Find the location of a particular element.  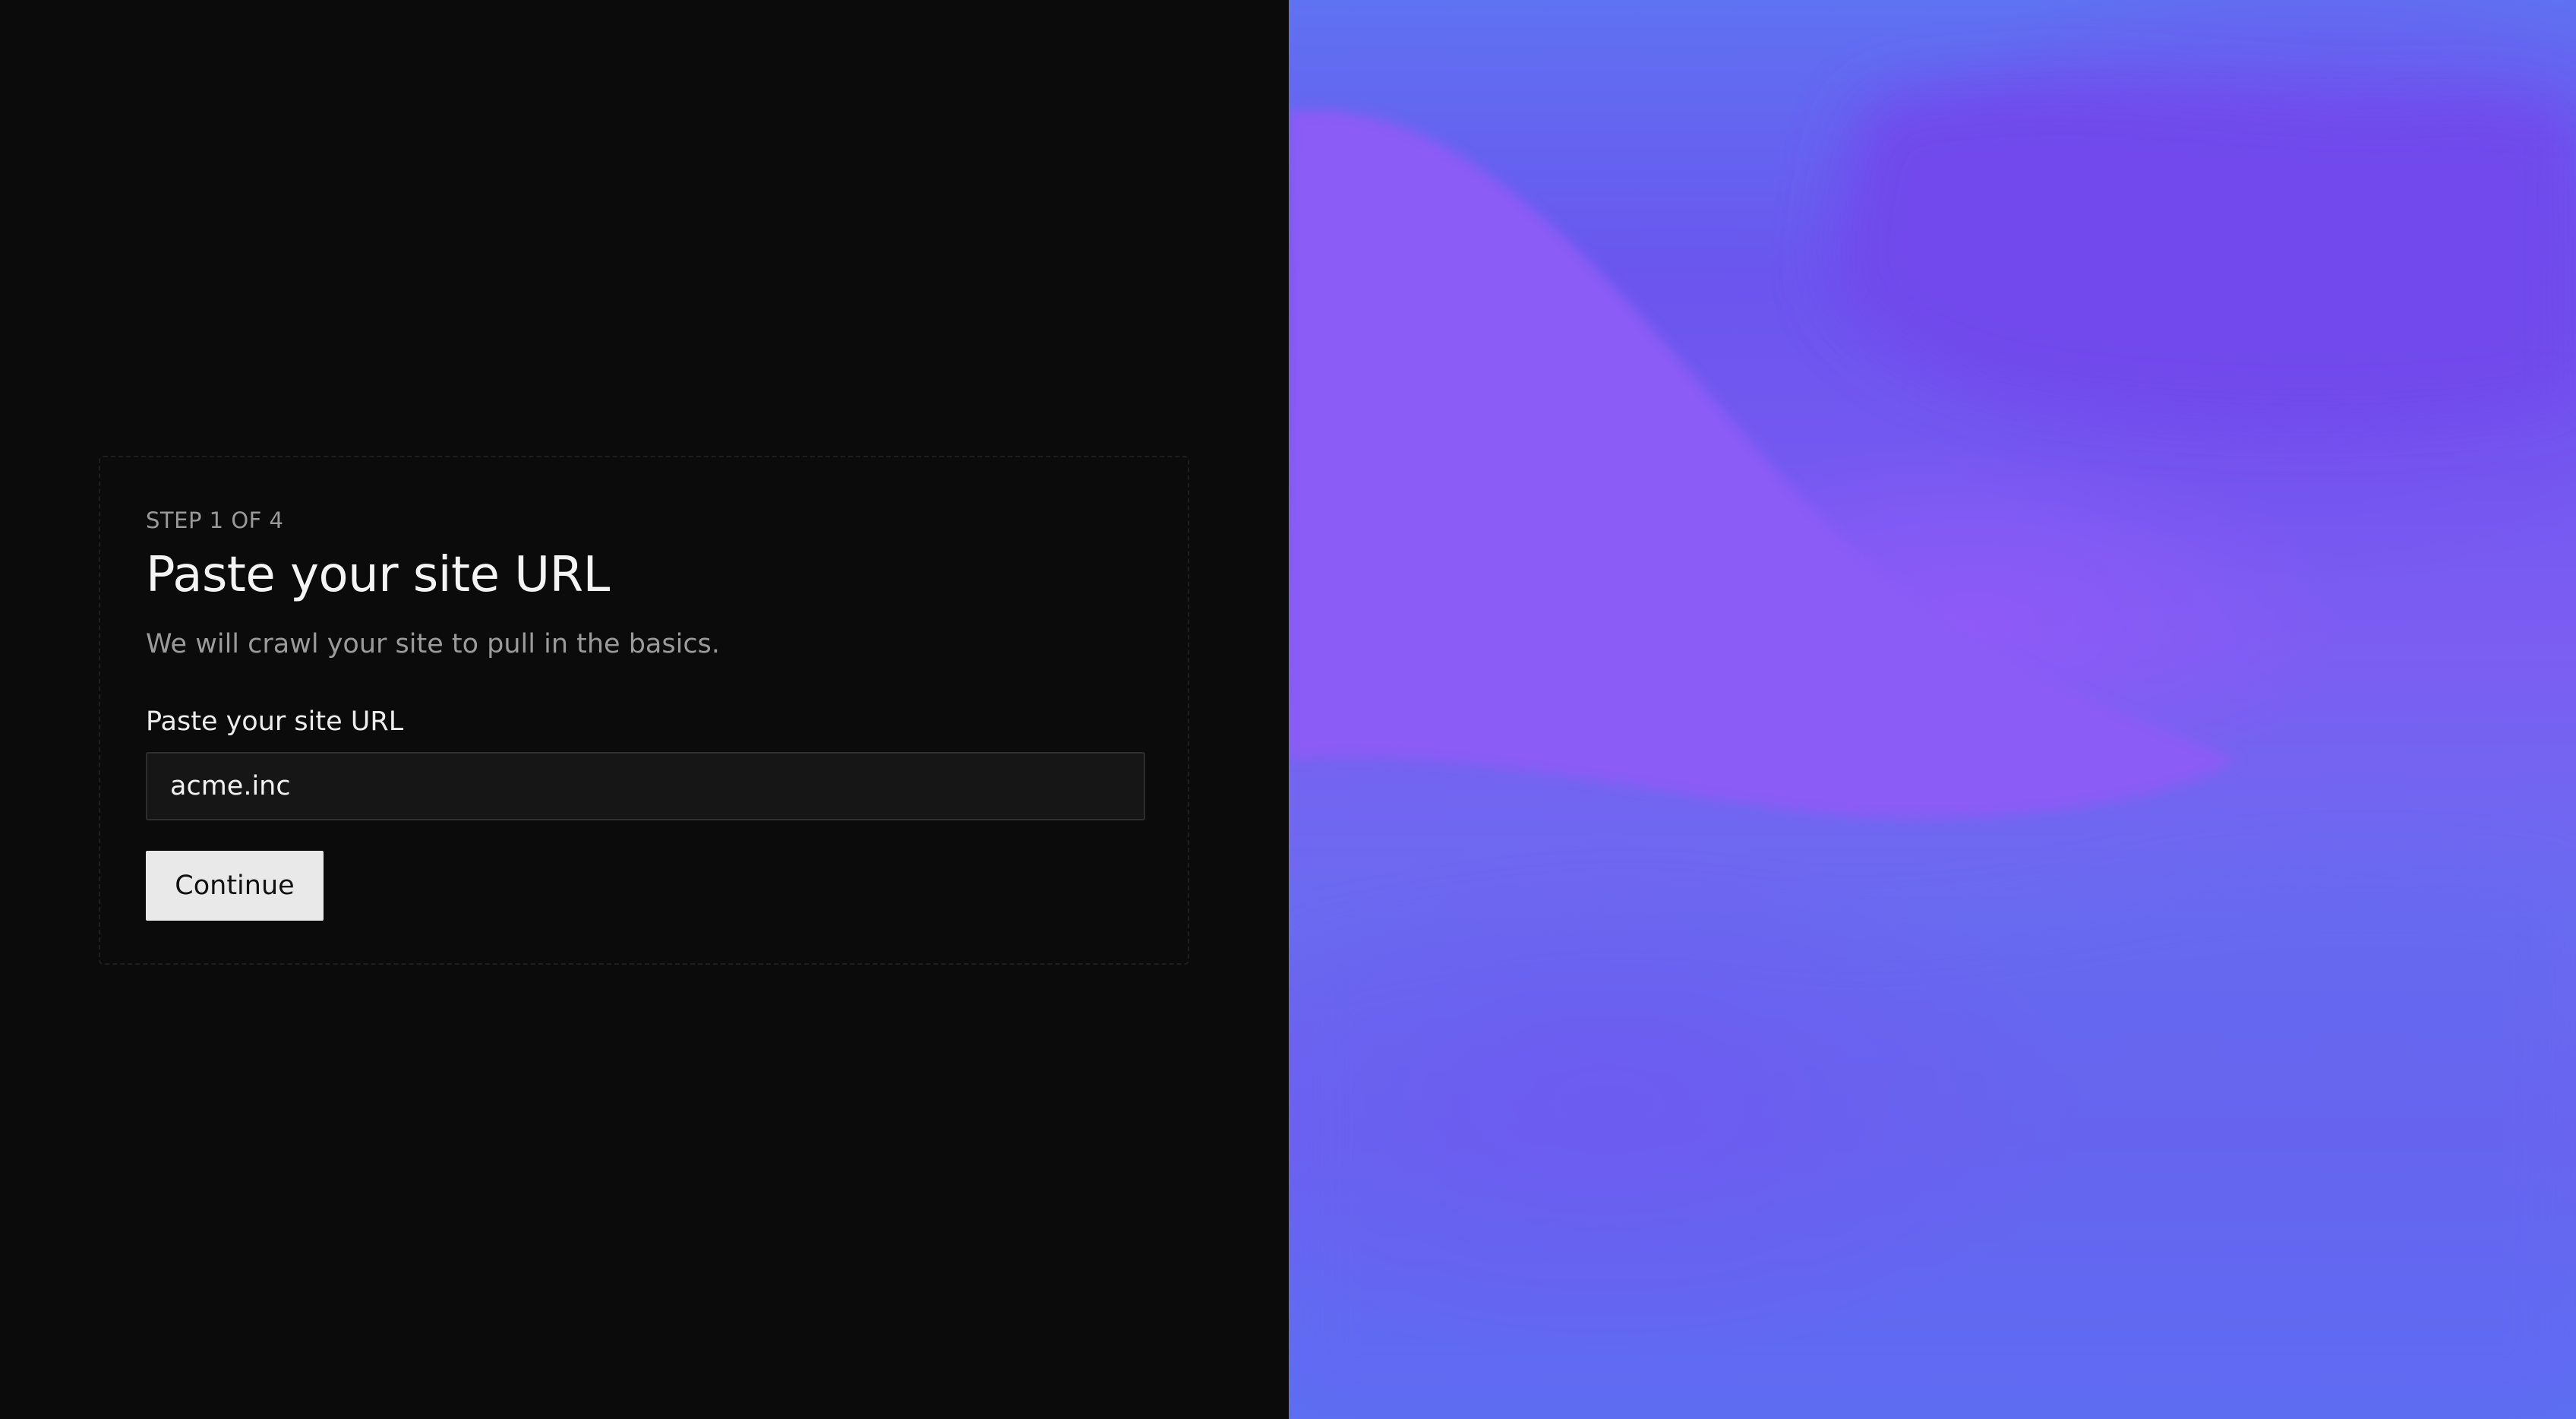

step-indicator: STEP 1 OF 4 is located at coordinates (215, 520).